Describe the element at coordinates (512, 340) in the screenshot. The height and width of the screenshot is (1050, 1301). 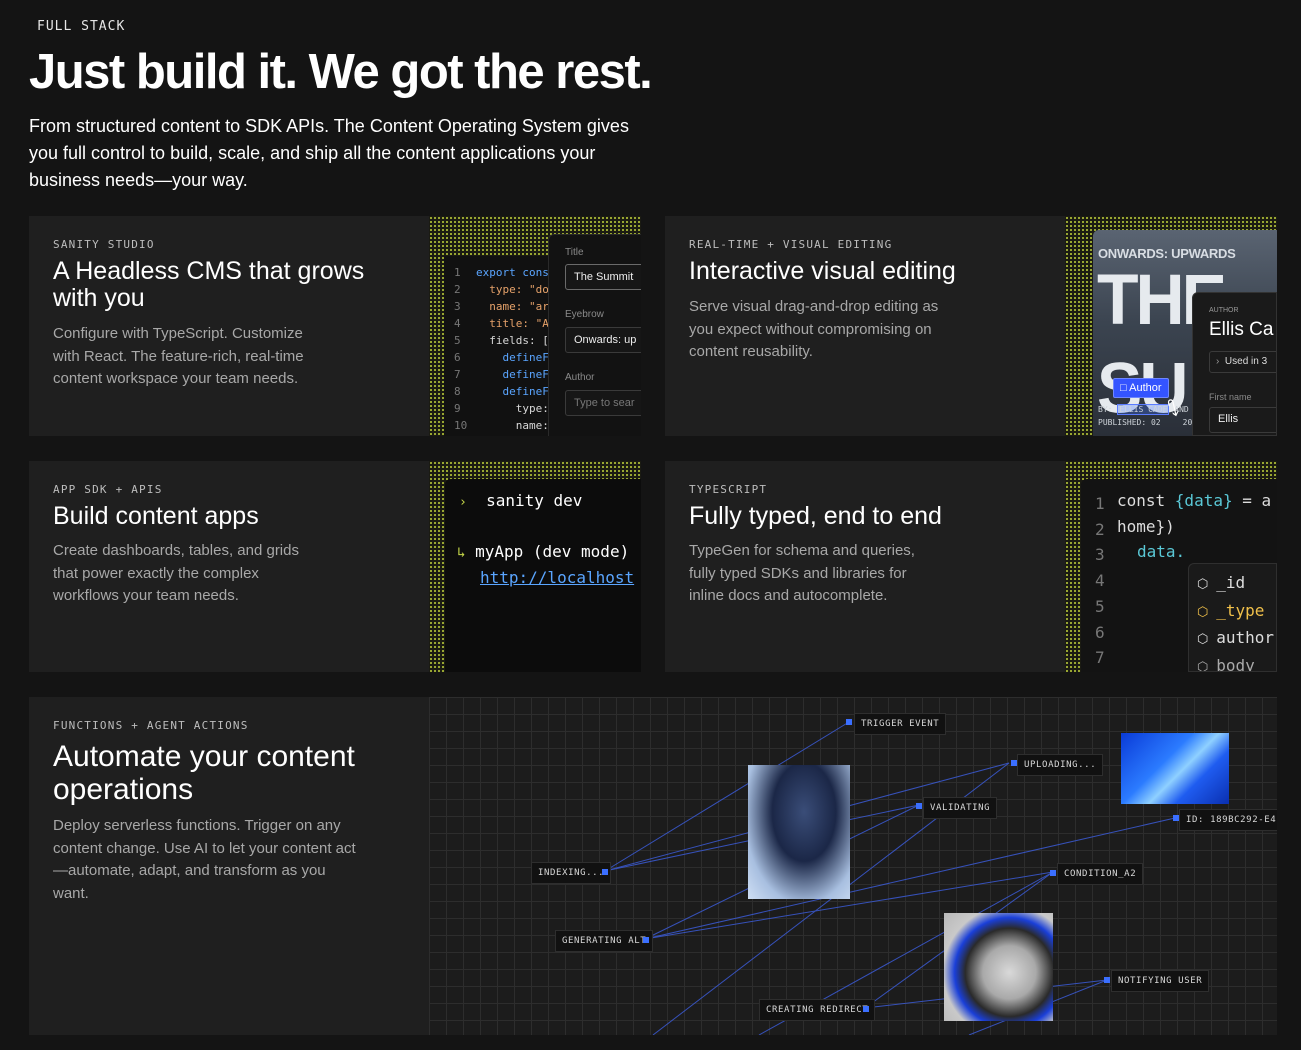
I see `code-text: fields: [` at that location.